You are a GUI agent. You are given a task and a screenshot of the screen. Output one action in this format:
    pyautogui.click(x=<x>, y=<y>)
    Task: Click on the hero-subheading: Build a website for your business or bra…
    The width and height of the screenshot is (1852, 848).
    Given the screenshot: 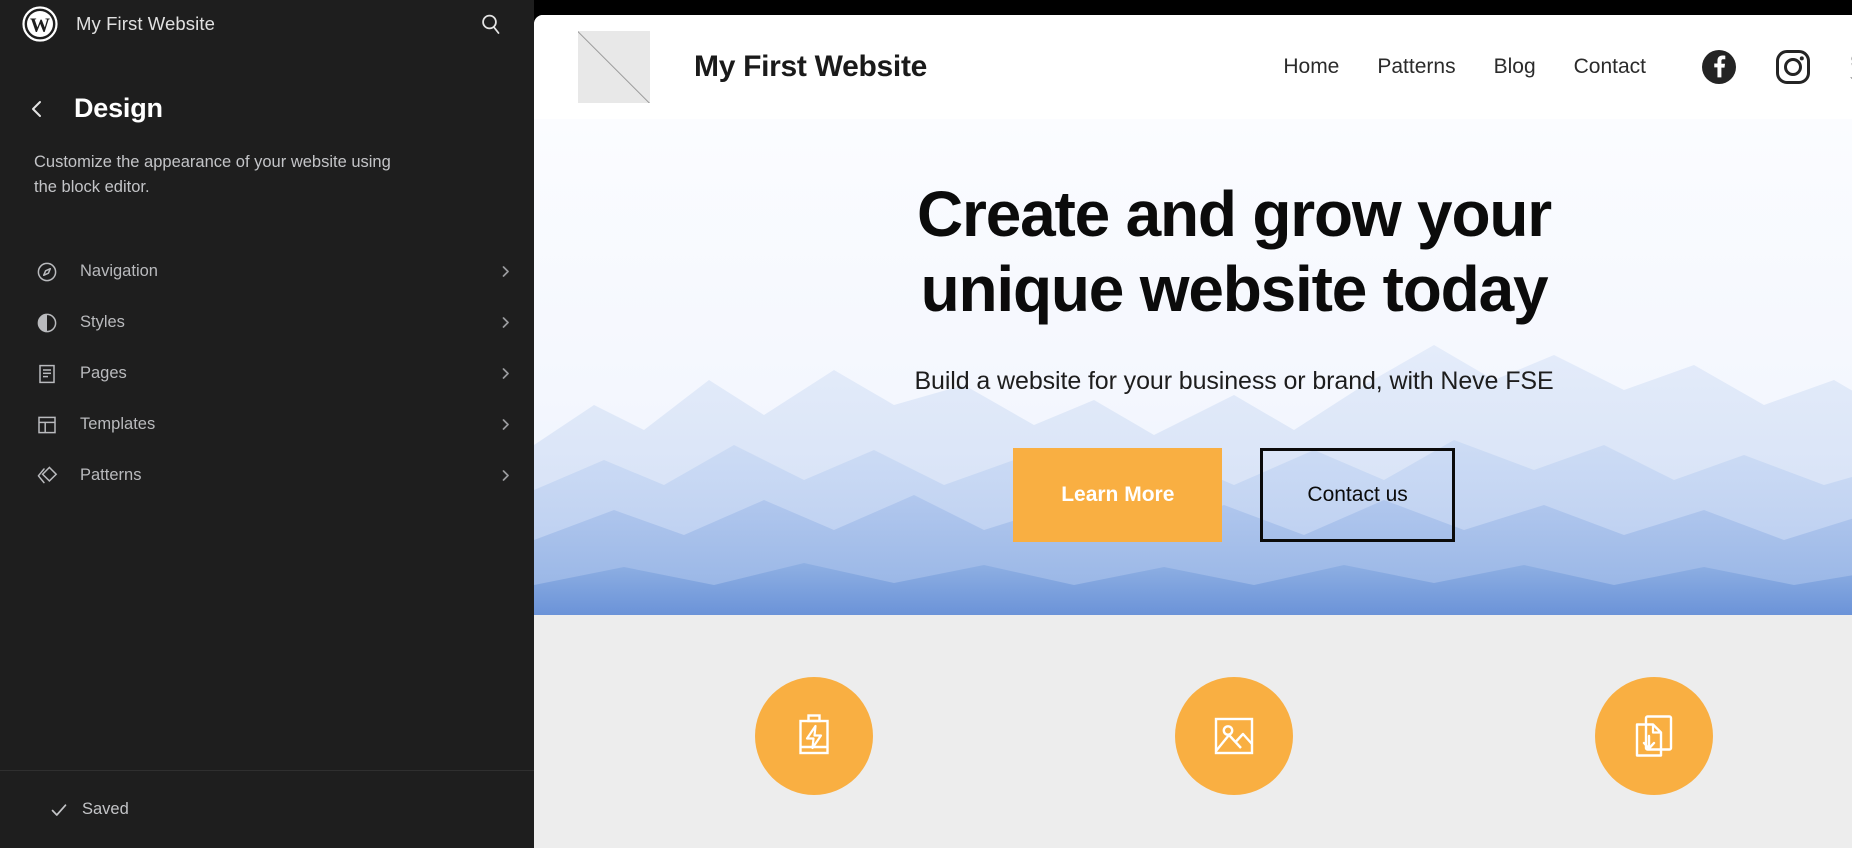 What is the action you would take?
    pyautogui.click(x=1234, y=380)
    